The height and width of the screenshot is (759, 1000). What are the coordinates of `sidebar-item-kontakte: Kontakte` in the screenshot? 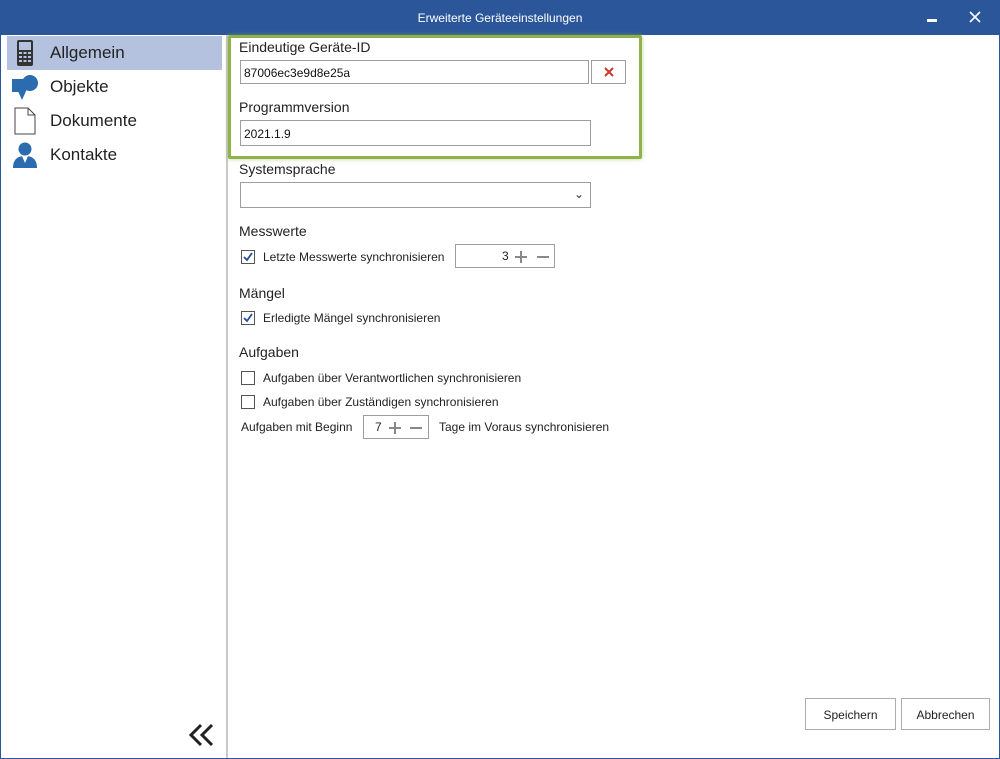 It's located at (114, 155).